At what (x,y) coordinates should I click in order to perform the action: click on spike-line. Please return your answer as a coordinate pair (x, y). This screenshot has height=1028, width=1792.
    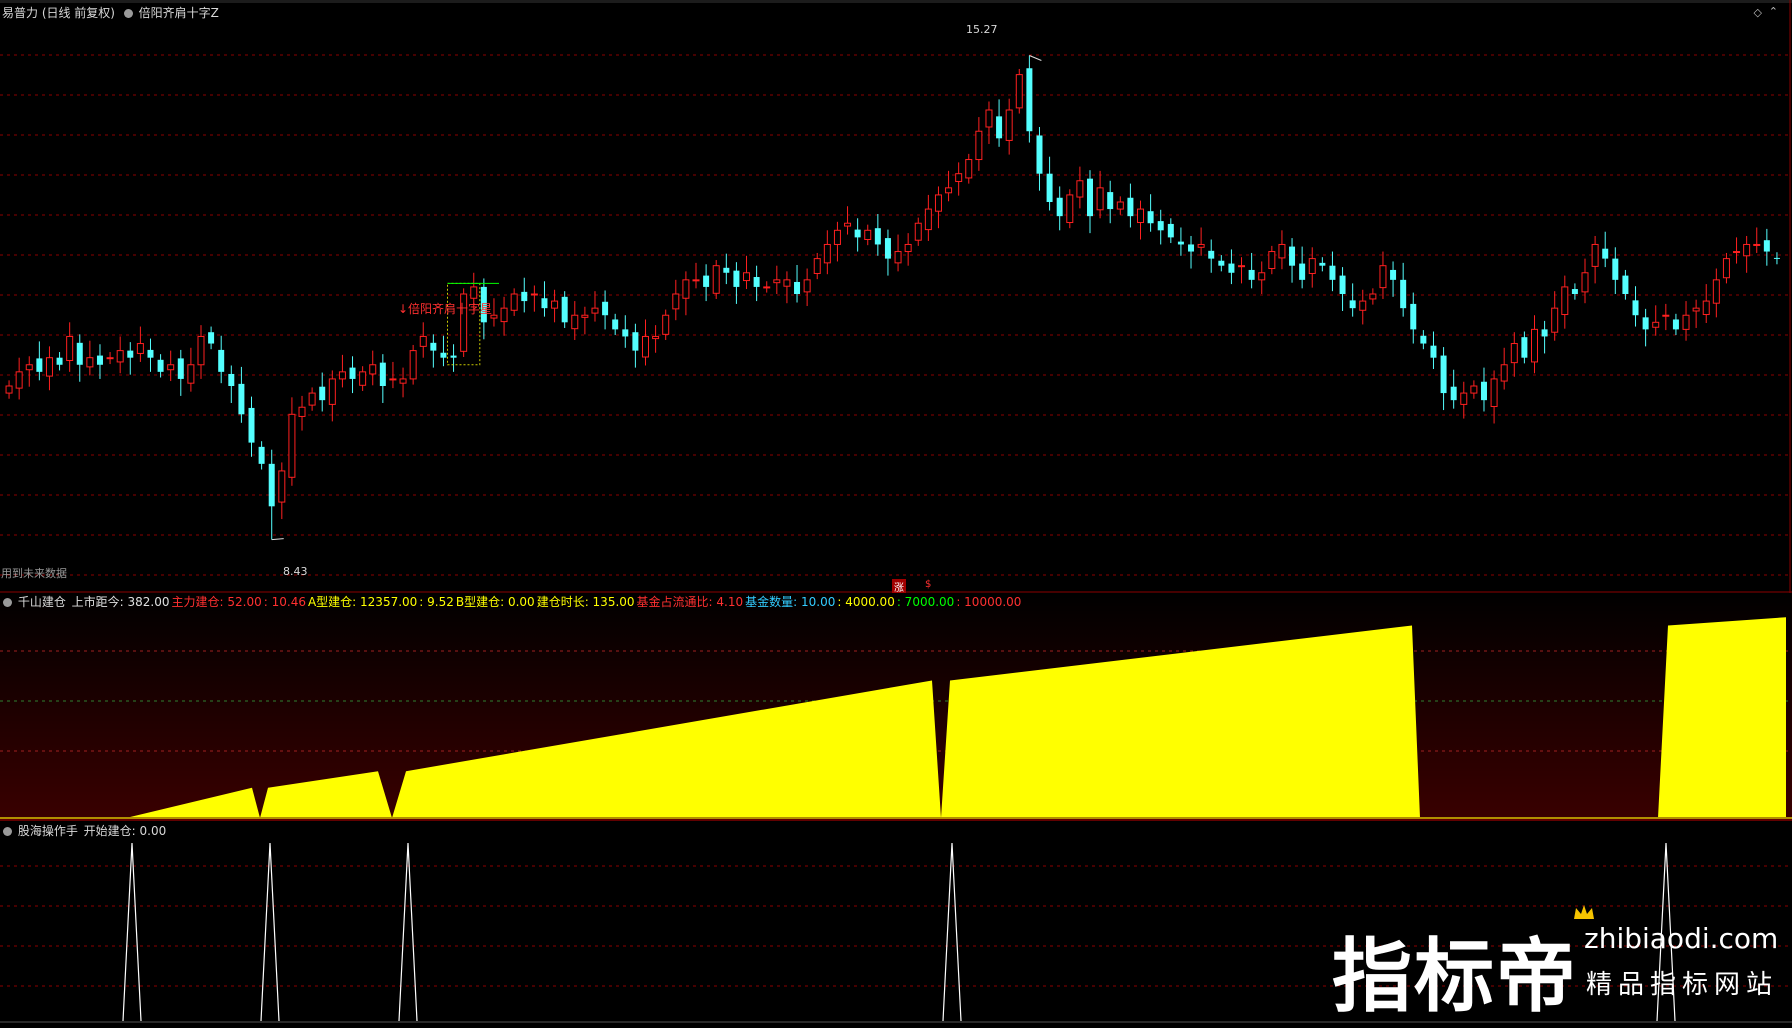
    Looking at the image, I should click on (408, 932).